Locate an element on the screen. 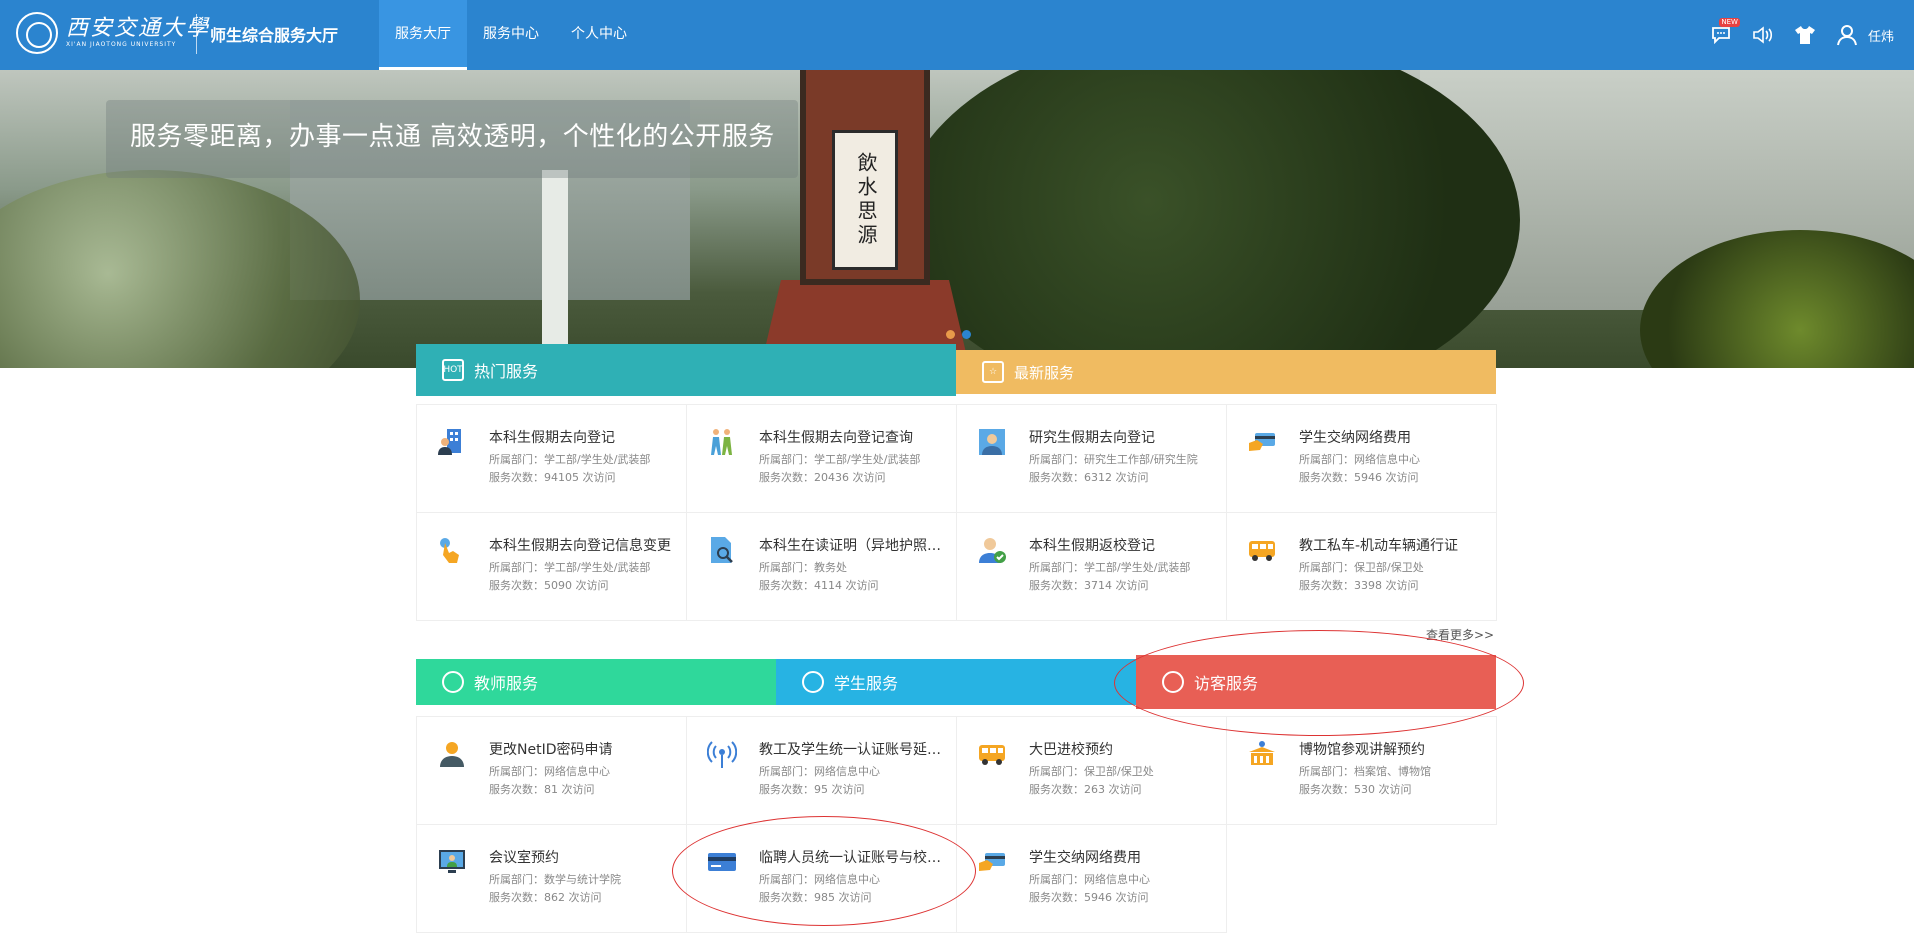 The height and width of the screenshot is (933, 1914). service-card: 更改NetID密码申请所属部门：网络信息中心 服务次数：81 次访问 is located at coordinates (552, 771).